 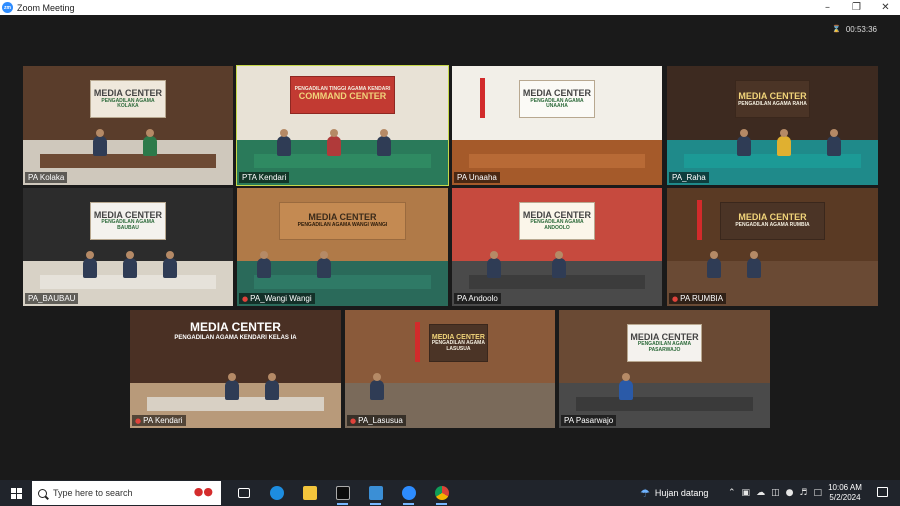 I want to click on network-icon: □, so click(x=818, y=493).